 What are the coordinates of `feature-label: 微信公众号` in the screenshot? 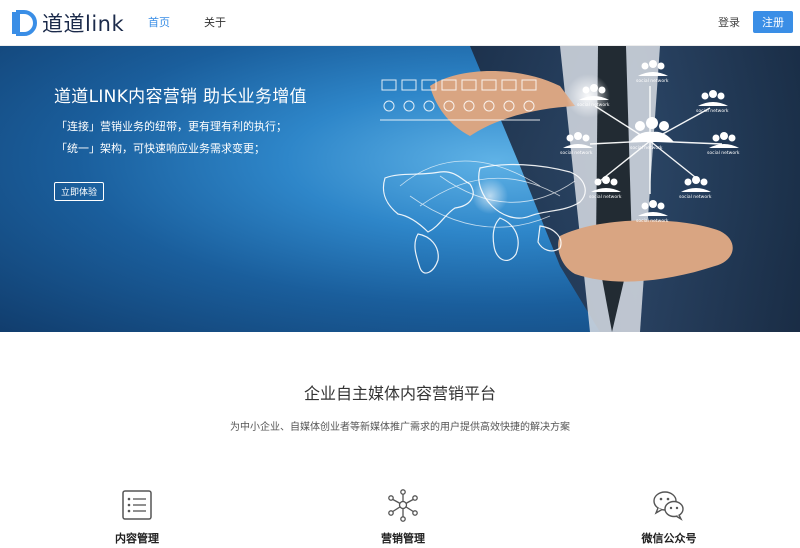 It's located at (669, 538).